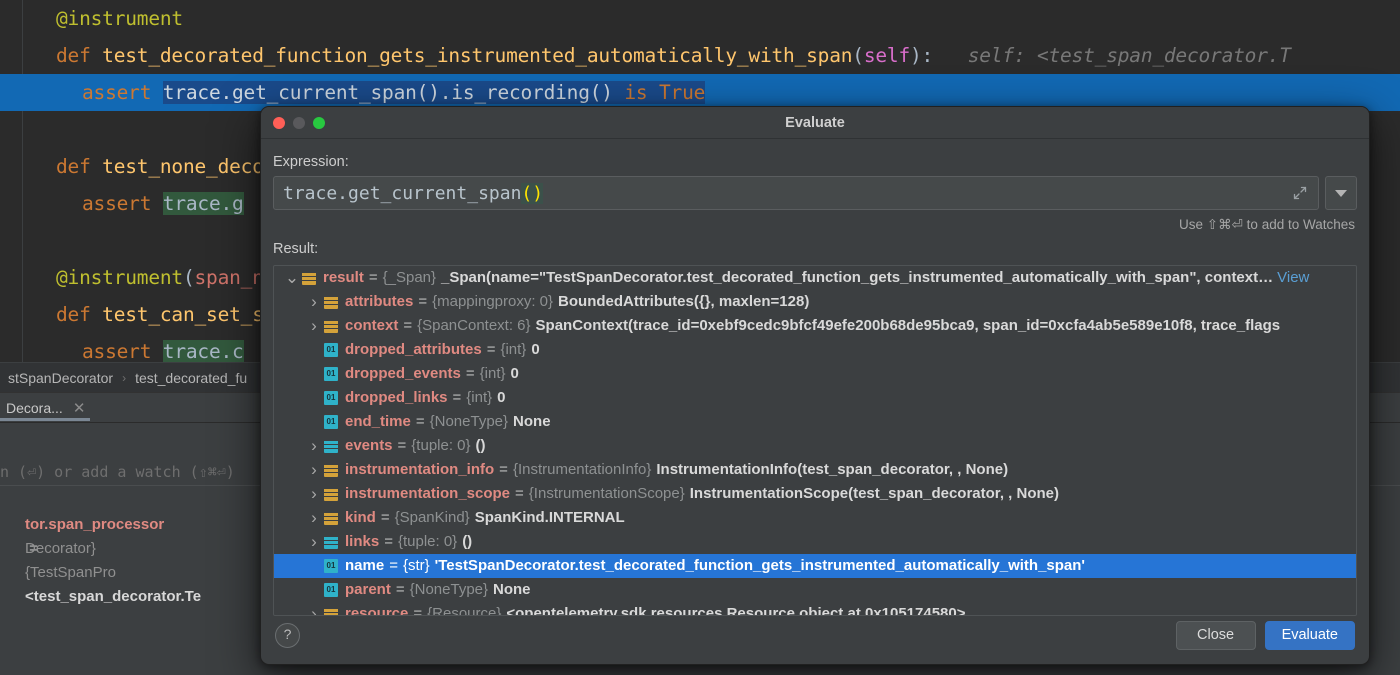  What do you see at coordinates (343, 277) in the screenshot?
I see `variable-name: result` at bounding box center [343, 277].